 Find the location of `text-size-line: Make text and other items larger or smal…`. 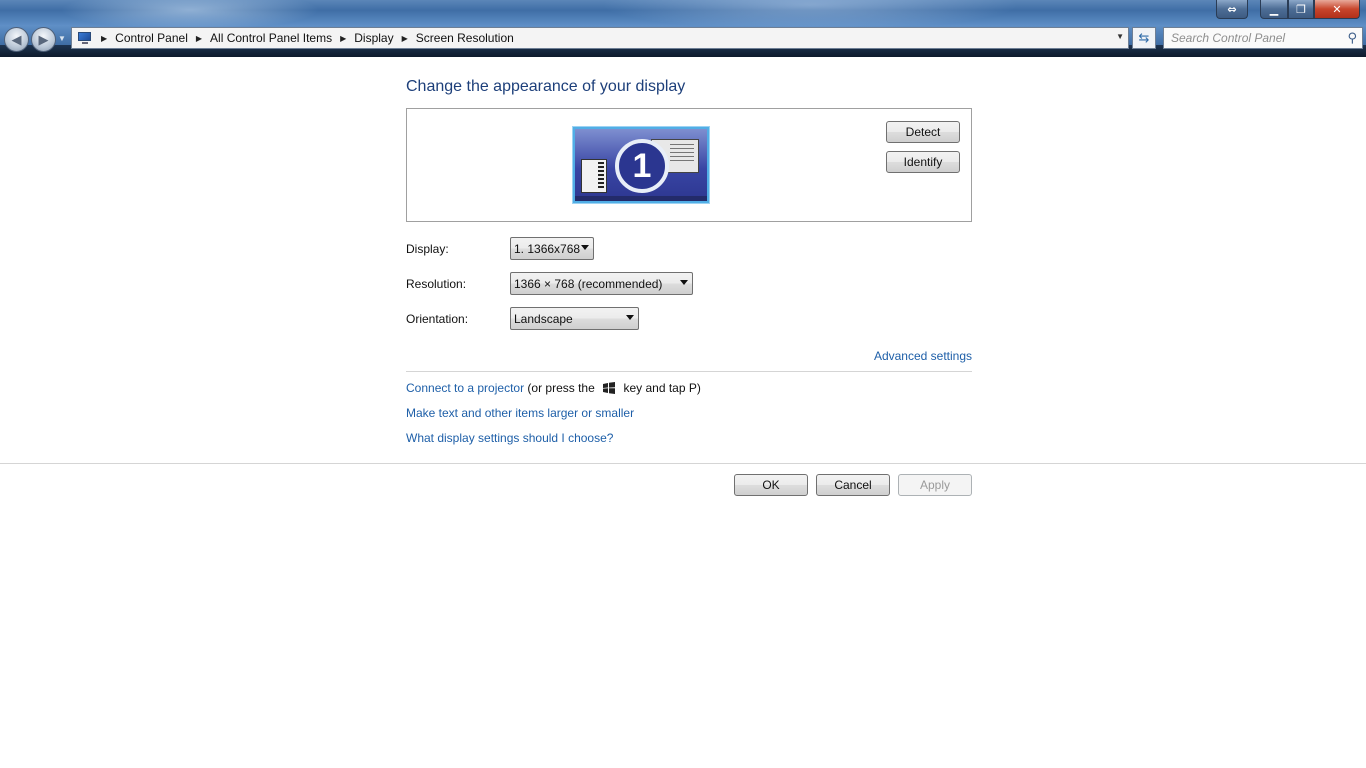

text-size-line: Make text and other items larger or smal… is located at coordinates (520, 413).